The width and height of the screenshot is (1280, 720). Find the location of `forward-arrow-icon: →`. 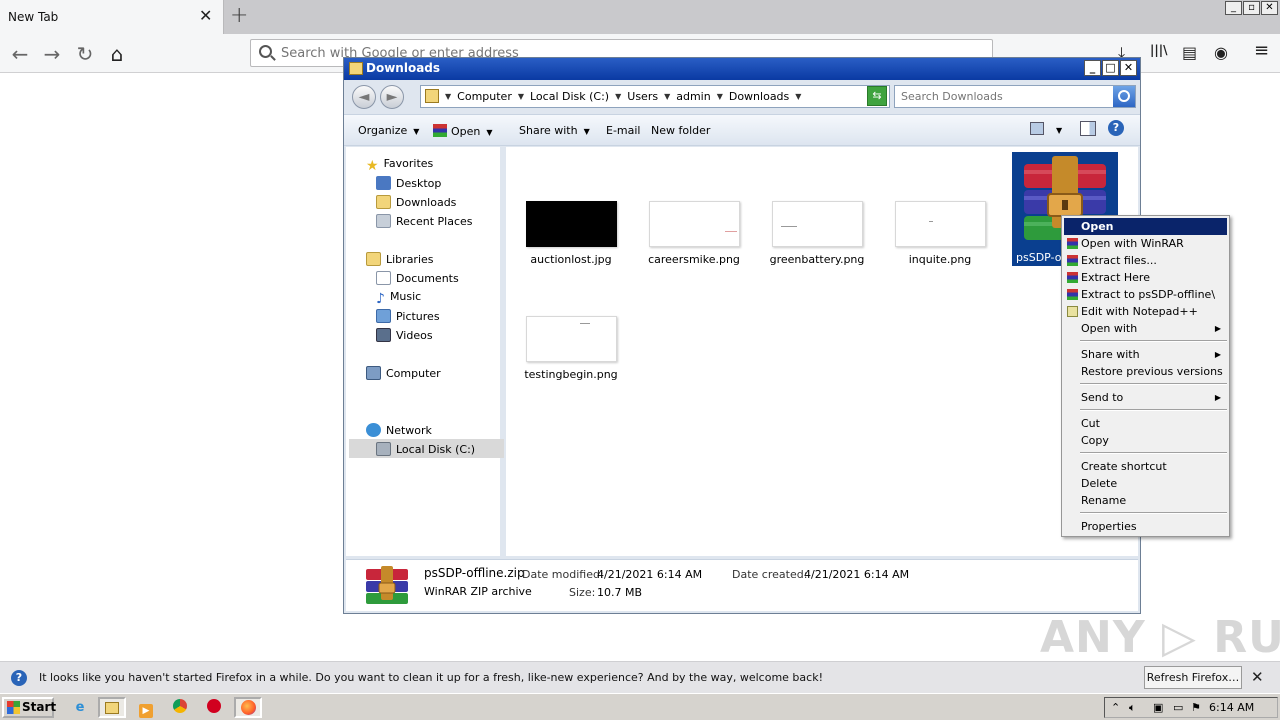

forward-arrow-icon: → is located at coordinates (52, 54).